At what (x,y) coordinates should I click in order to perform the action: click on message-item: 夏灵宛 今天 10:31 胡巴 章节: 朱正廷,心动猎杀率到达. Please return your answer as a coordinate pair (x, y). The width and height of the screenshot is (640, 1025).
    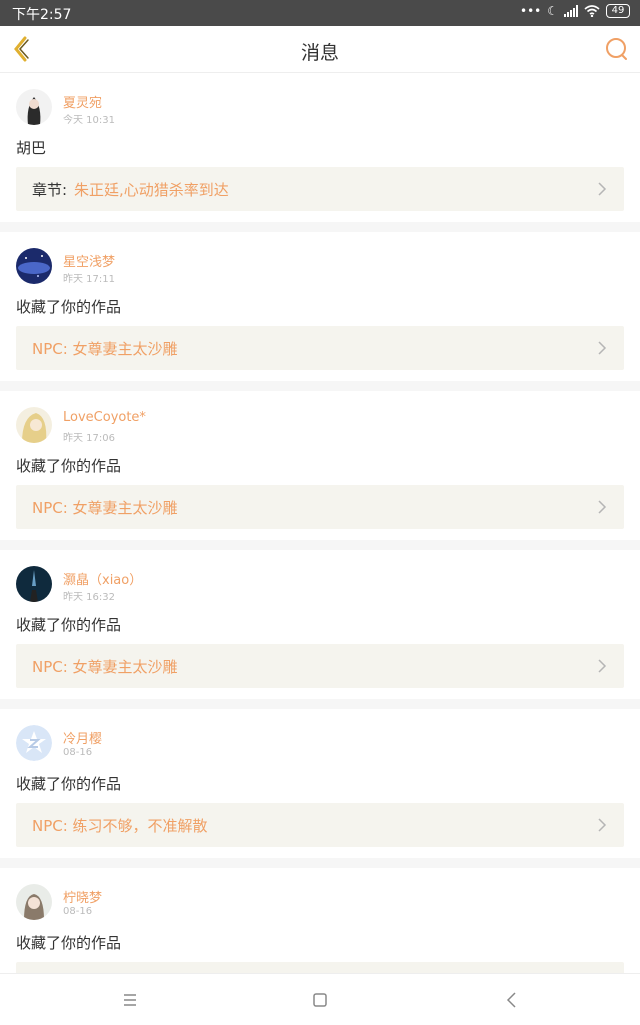
    Looking at the image, I should click on (320, 147).